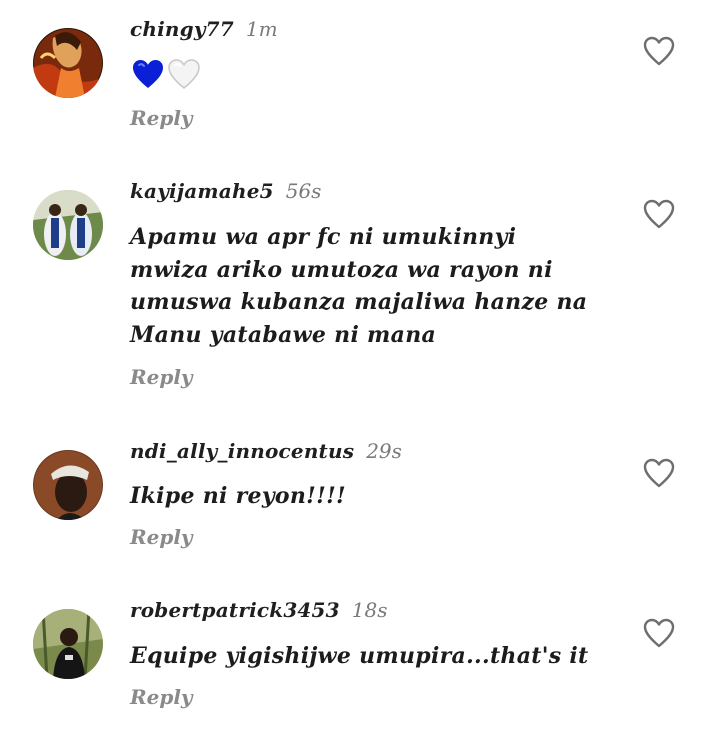  Describe the element at coordinates (238, 496) in the screenshot. I see `comment-text: Ikipe ni reyon!!!!` at that location.